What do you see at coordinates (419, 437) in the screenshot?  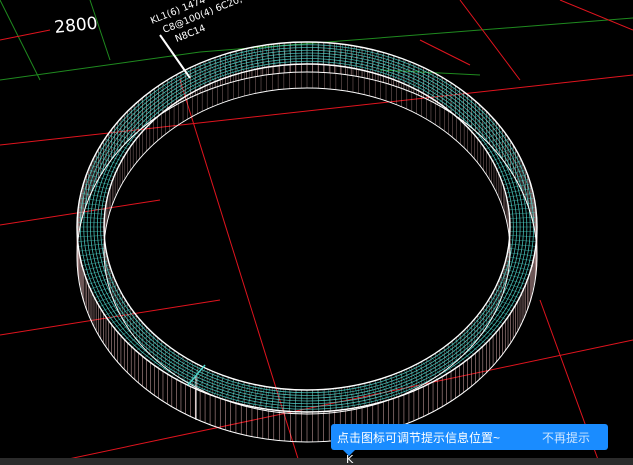 I see `tooltip-message: 点击图标可调节提示信息位置~` at bounding box center [419, 437].